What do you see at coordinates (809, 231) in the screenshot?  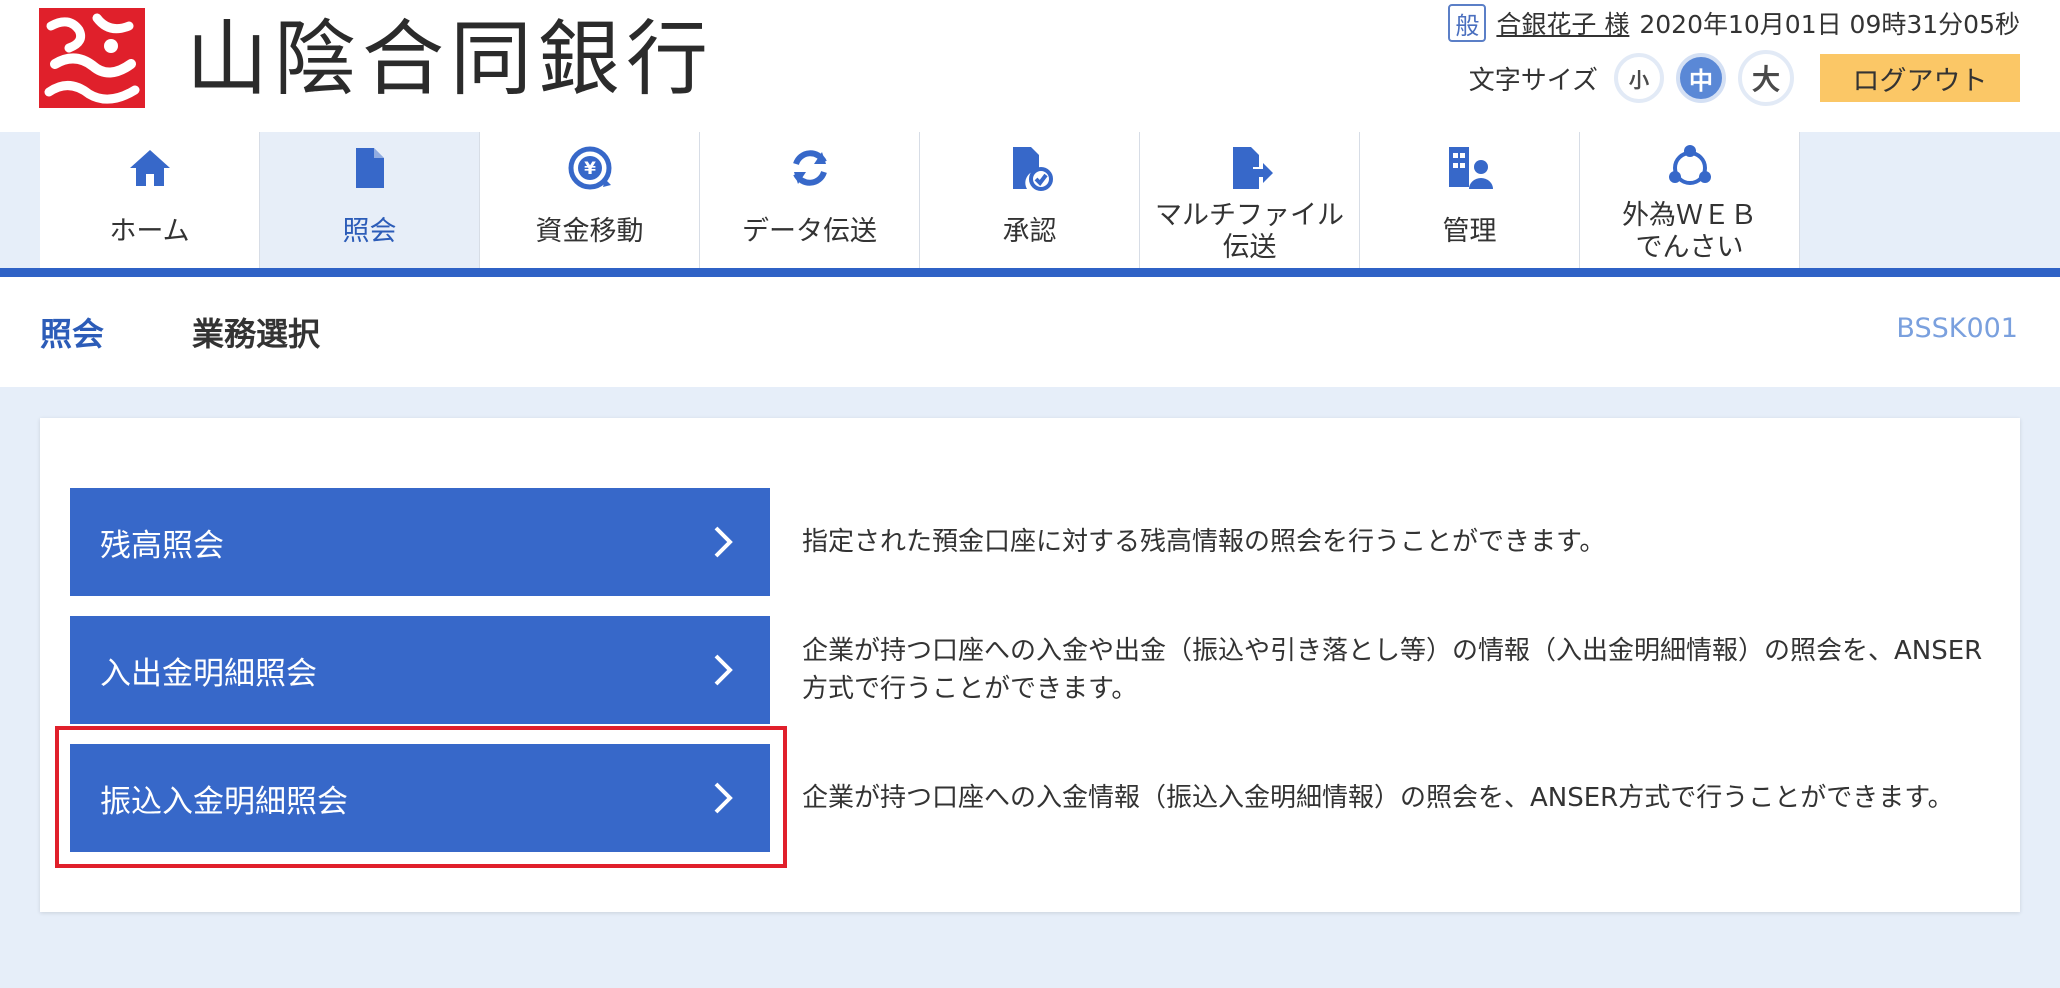 I see `nav-label: データ伝送` at bounding box center [809, 231].